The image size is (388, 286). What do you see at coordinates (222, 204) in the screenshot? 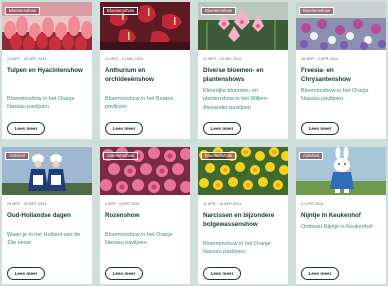
I see `event-date: 11 APR - 16 APR 2024` at bounding box center [222, 204].